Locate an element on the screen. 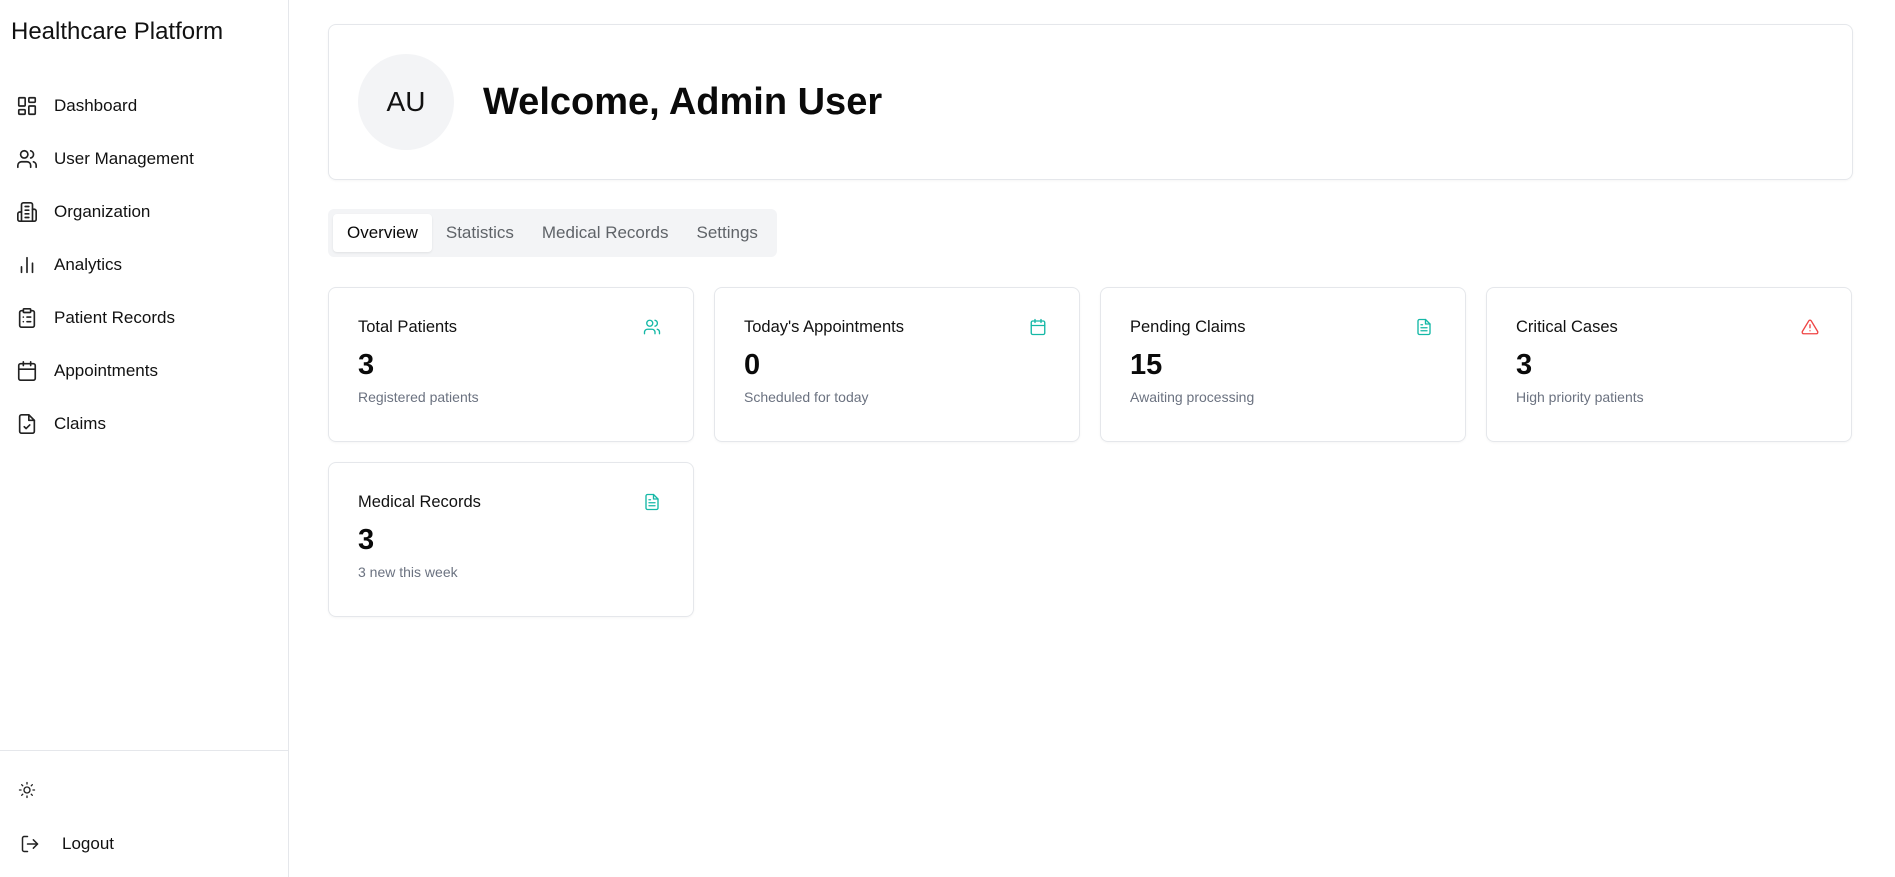 The height and width of the screenshot is (877, 1895). stat-title: Today's Appointments is located at coordinates (824, 327).